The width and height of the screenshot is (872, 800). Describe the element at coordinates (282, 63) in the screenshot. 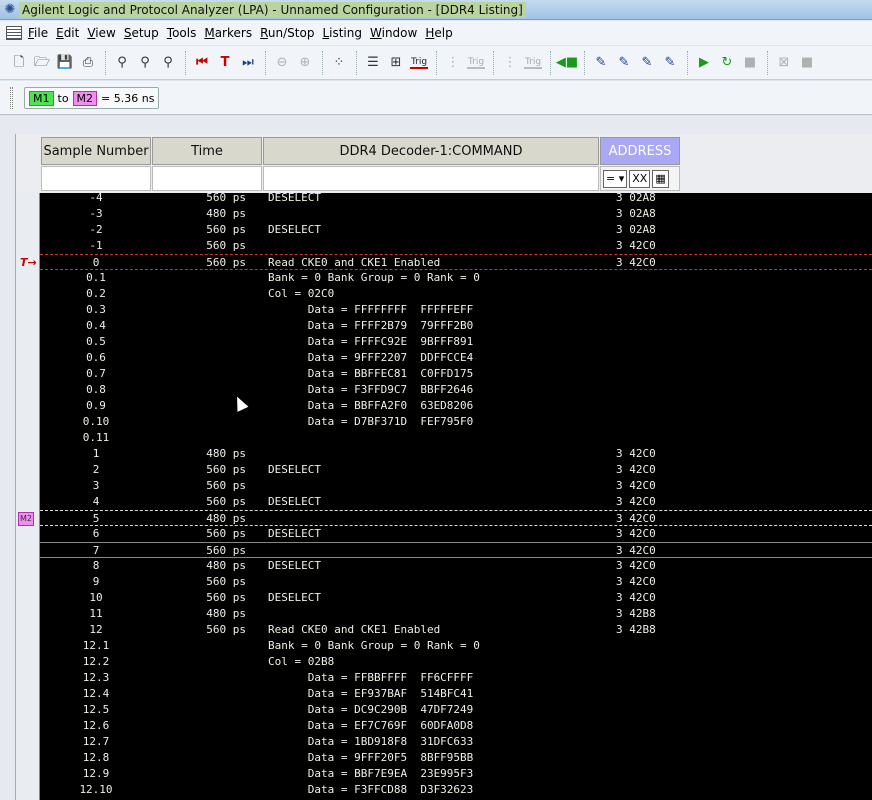

I see `zoom-out-icon: ⊖` at that location.